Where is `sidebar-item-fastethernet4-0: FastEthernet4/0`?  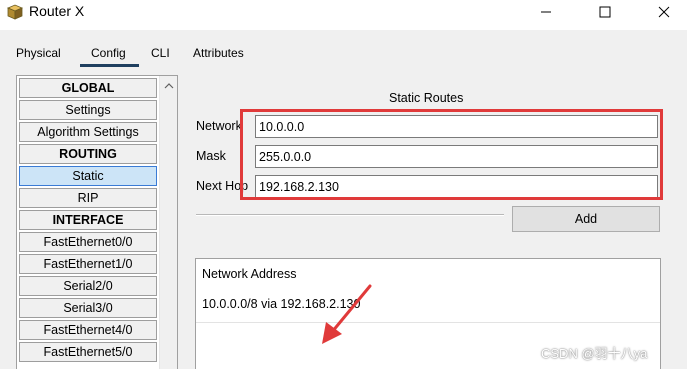 sidebar-item-fastethernet4-0: FastEthernet4/0 is located at coordinates (88, 330).